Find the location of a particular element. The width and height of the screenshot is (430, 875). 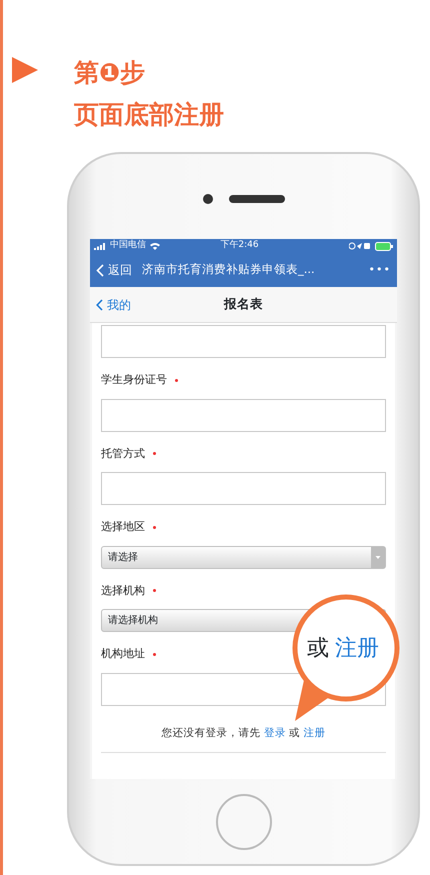

back-link: 我的 is located at coordinates (113, 305).